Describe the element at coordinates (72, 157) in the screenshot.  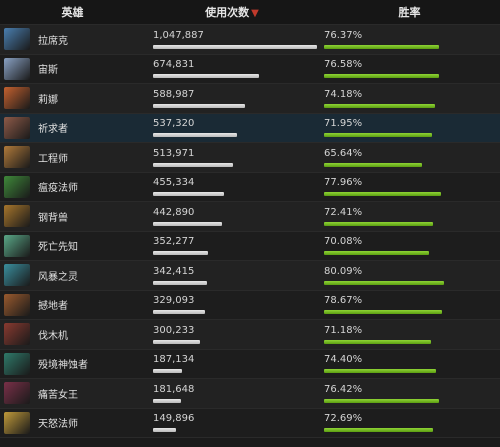
I see `hero-cell: 工程师` at that location.